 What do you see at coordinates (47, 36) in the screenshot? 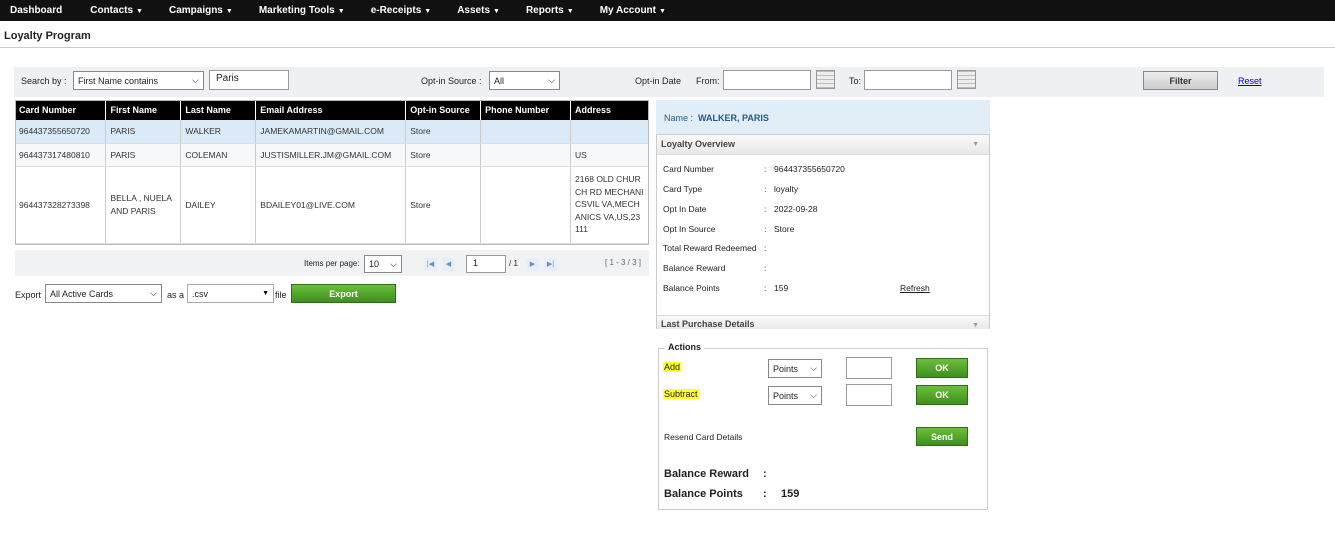
I see `page-title: Loyalty Program` at bounding box center [47, 36].